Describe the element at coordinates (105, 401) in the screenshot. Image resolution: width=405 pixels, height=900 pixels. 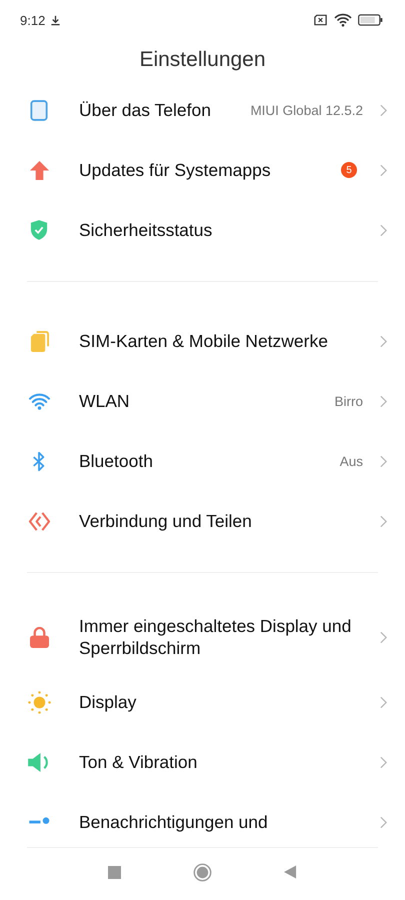
I see `item-label: WLAN` at that location.